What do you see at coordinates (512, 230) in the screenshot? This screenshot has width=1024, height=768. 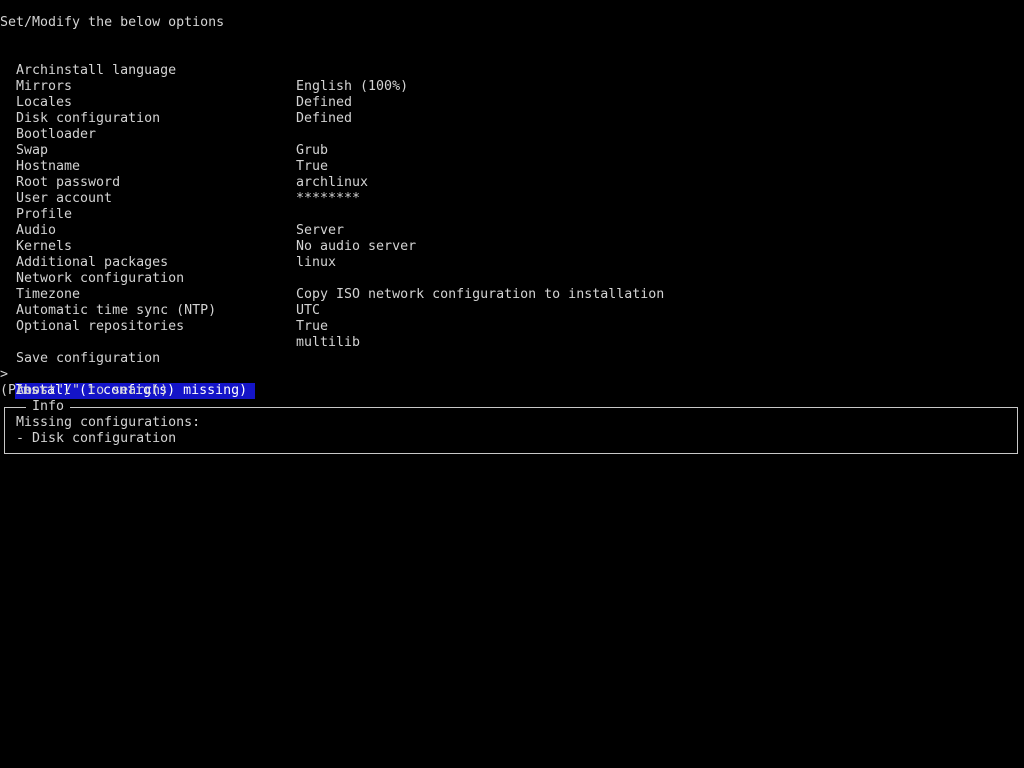 I see `option-audio: Audio No audio server` at bounding box center [512, 230].